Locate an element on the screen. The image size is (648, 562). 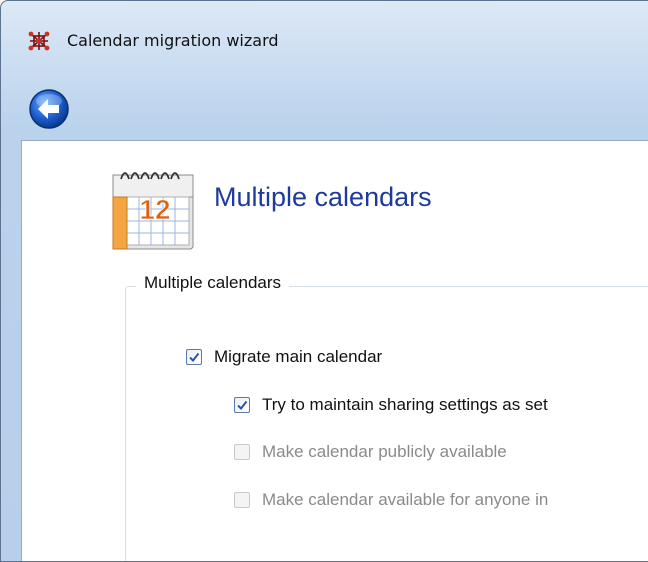
title-bar: Calendar migration wizard is located at coordinates (324, 38).